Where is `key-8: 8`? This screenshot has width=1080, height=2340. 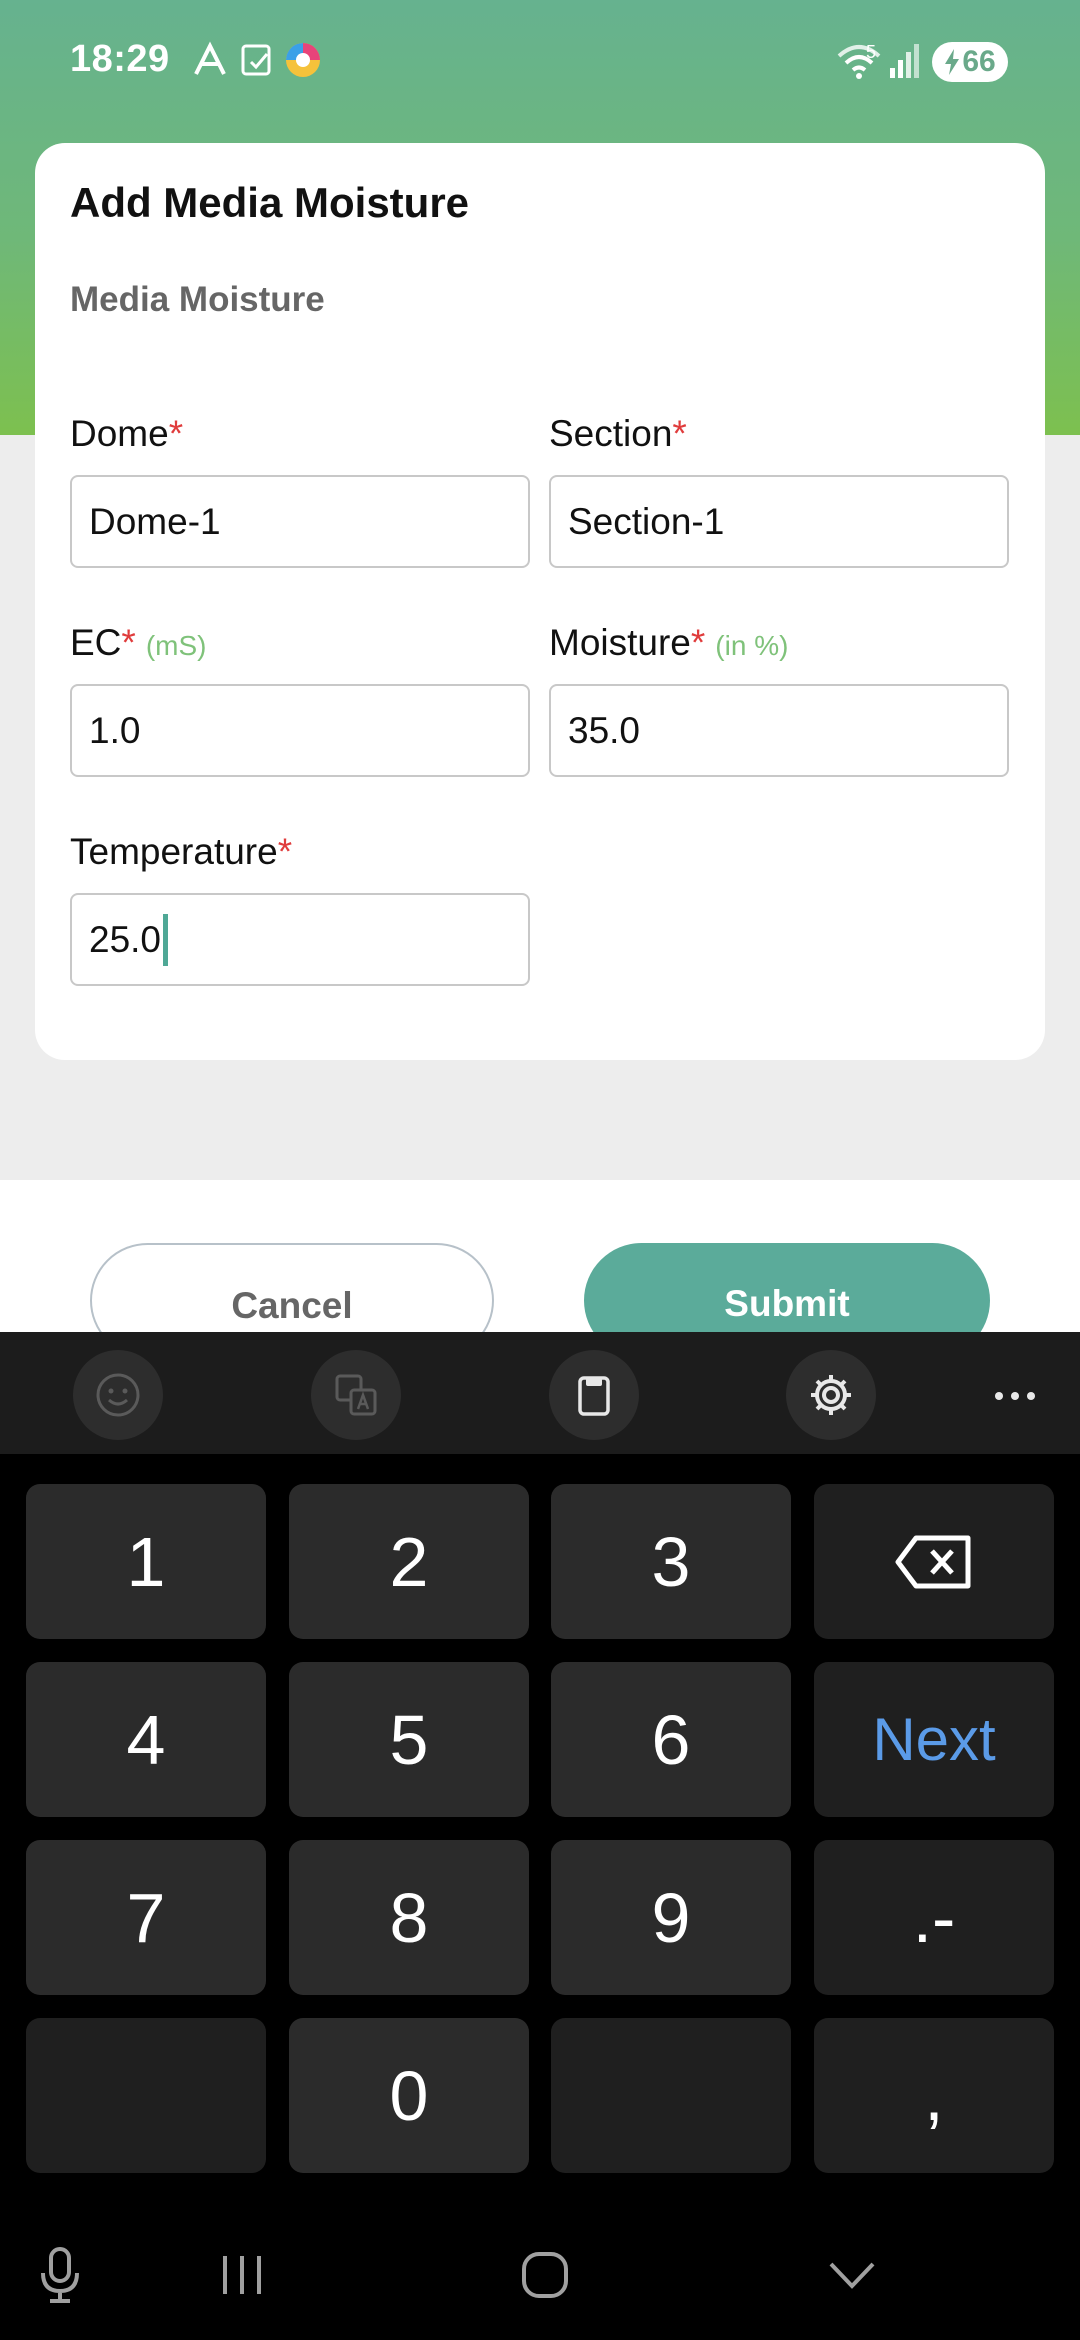
key-8: 8 is located at coordinates (409, 1917).